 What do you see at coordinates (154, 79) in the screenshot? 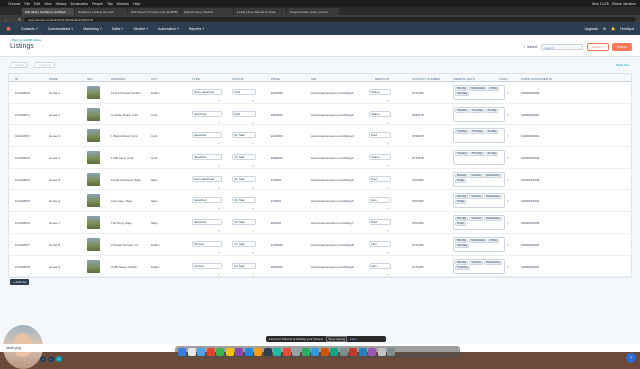
I see `col-city: CITY` at bounding box center [154, 79].